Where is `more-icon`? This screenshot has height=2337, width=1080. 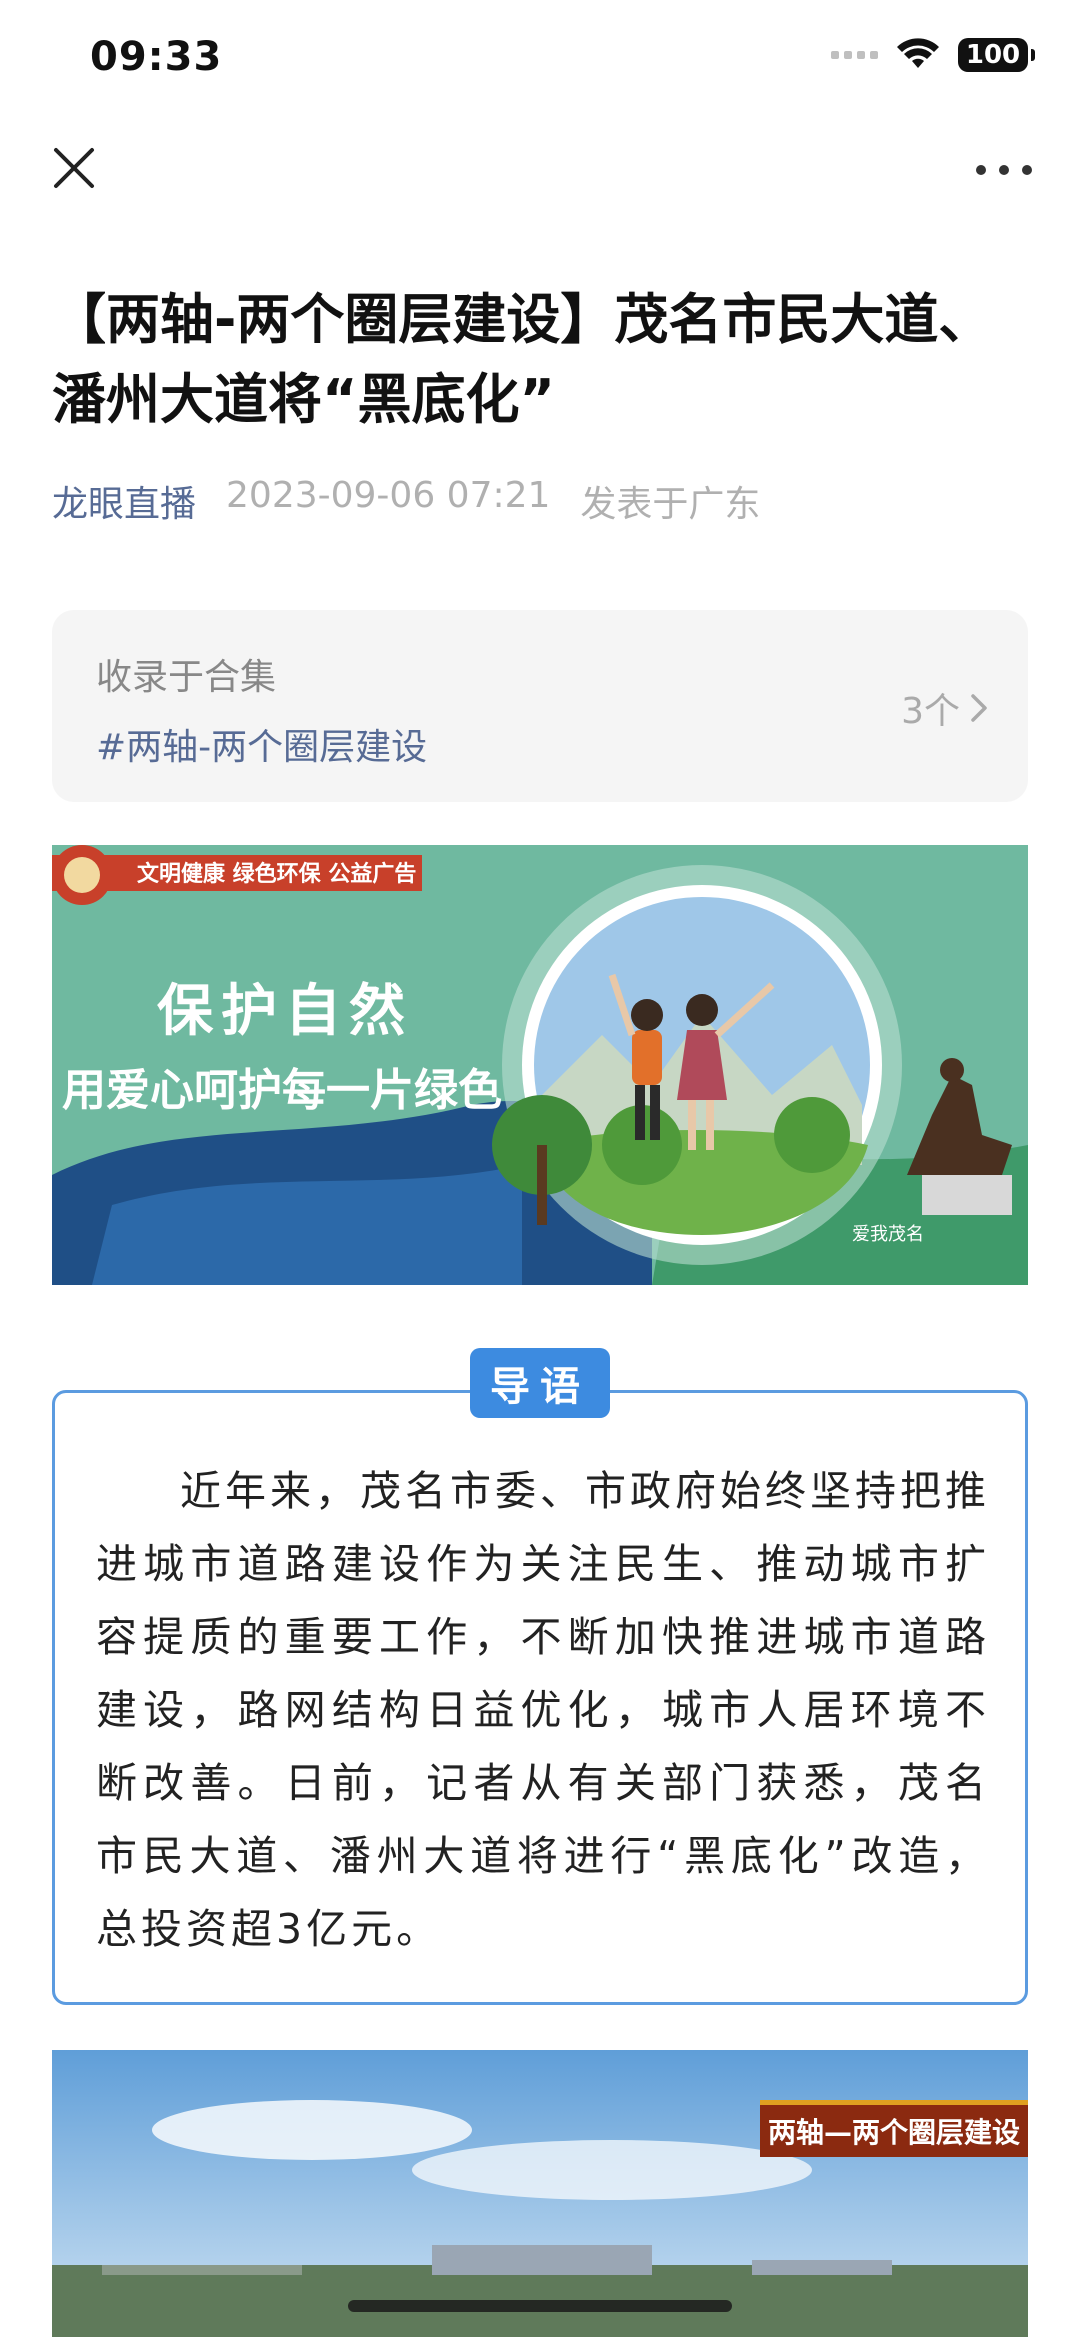 more-icon is located at coordinates (1004, 170).